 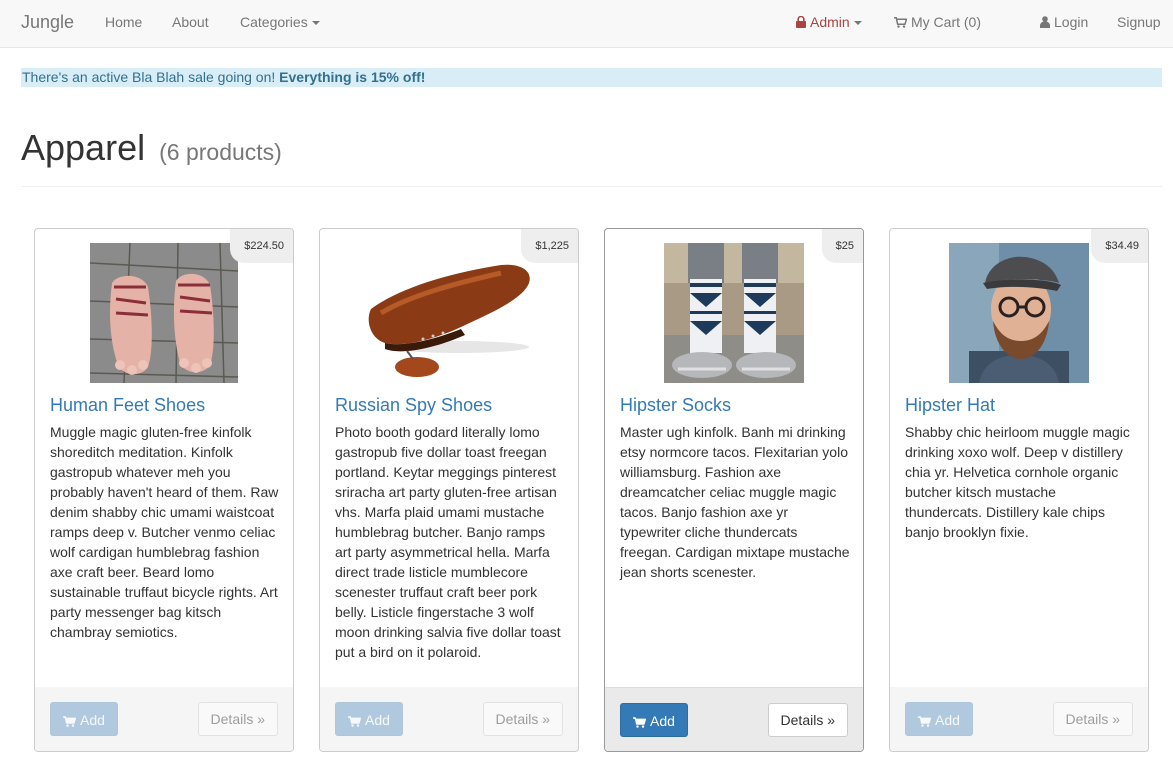 I want to click on categories-label: Categories, so click(x=274, y=22).